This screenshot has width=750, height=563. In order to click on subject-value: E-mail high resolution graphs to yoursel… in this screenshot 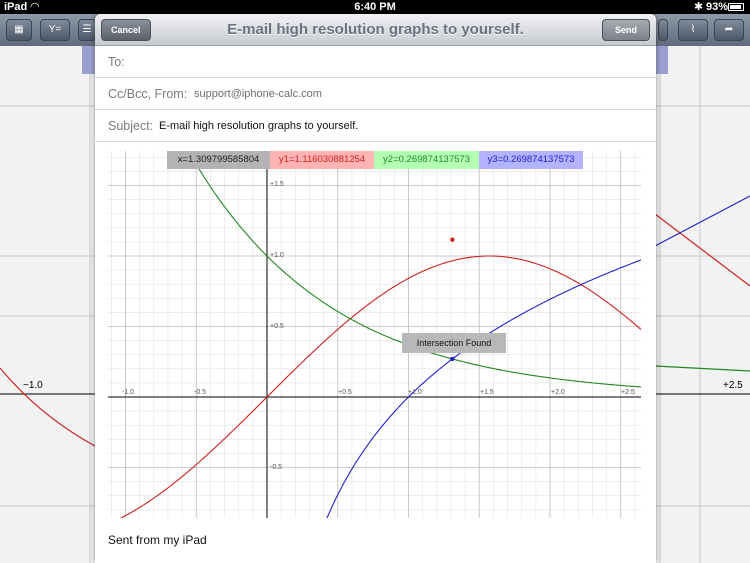, I will do `click(258, 126)`.